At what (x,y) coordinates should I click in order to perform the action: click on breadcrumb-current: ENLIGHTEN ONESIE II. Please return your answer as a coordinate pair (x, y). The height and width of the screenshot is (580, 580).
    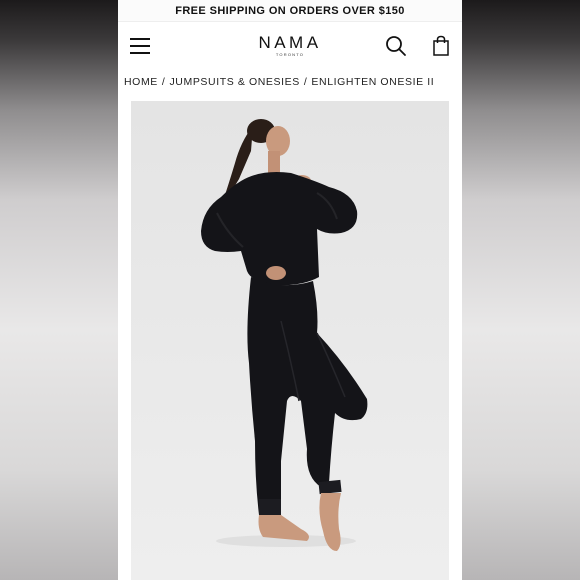
    Looking at the image, I should click on (373, 82).